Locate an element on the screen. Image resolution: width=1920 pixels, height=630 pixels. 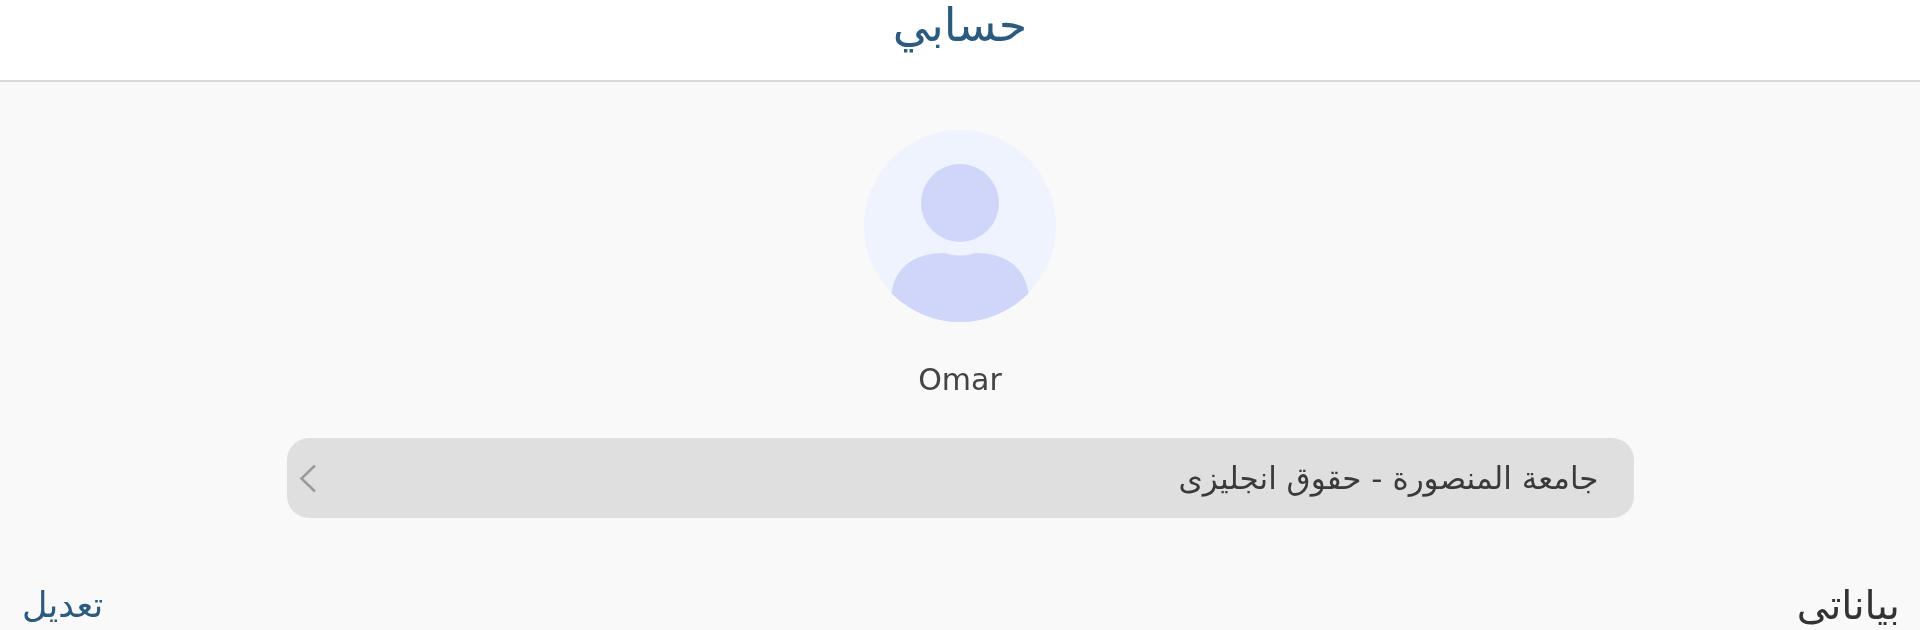
chevron-left-icon is located at coordinates (307, 478).